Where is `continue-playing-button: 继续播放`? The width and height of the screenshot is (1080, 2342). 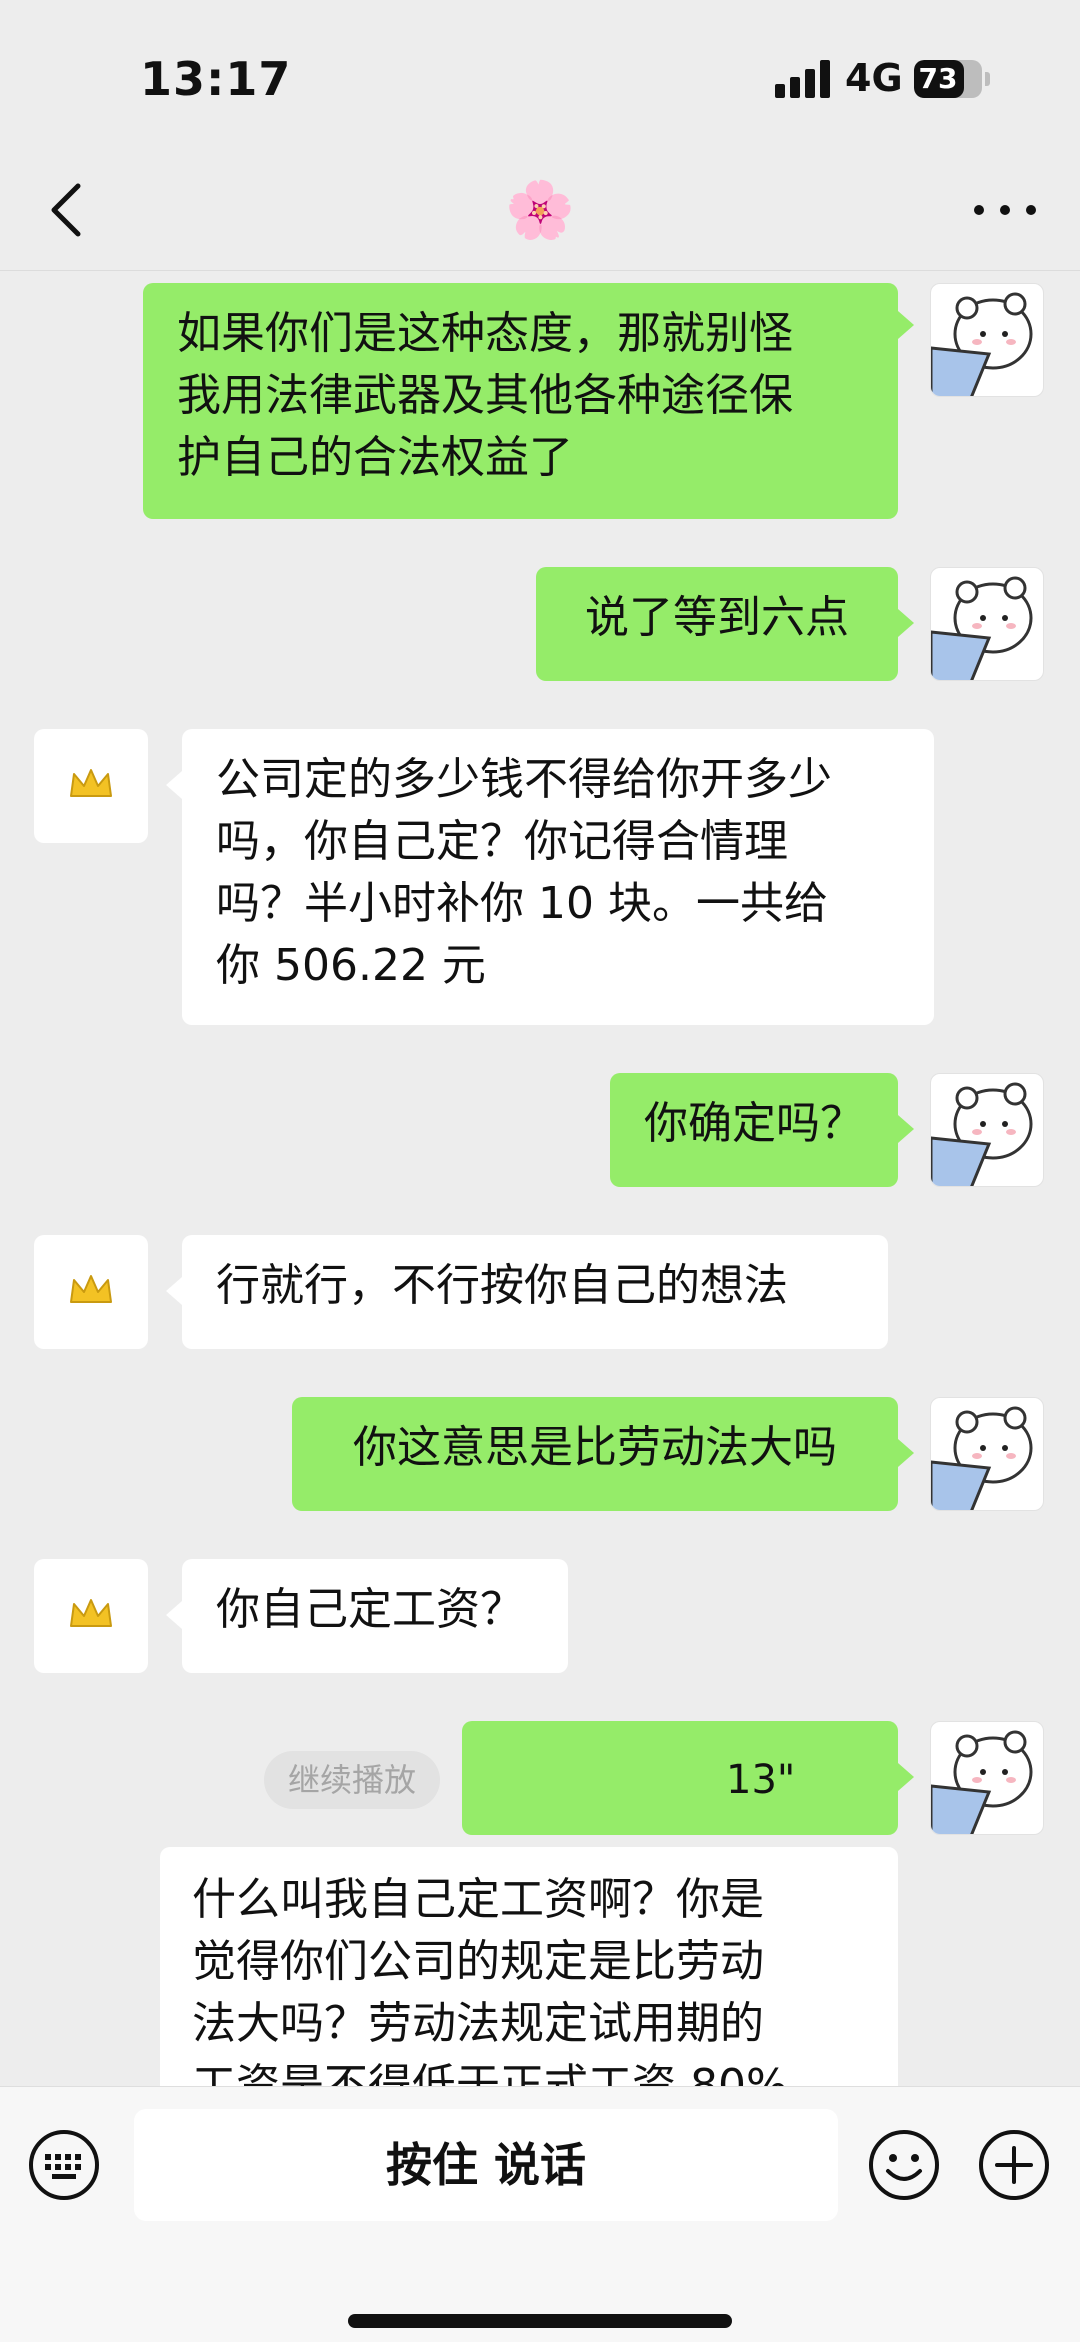 continue-playing-button: 继续播放 is located at coordinates (352, 1780).